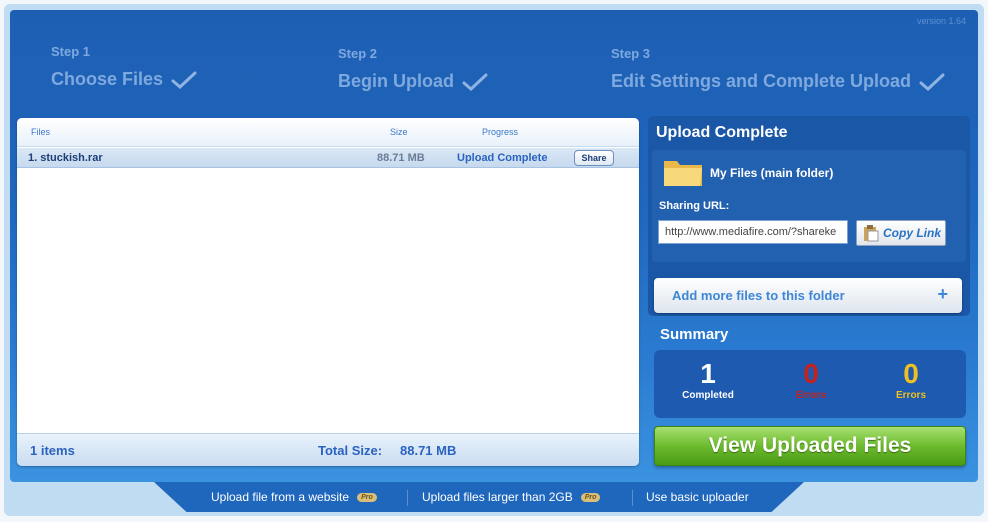 This screenshot has height=522, width=988. What do you see at coordinates (107, 79) in the screenshot?
I see `step-1-title-text: Choose Files` at bounding box center [107, 79].